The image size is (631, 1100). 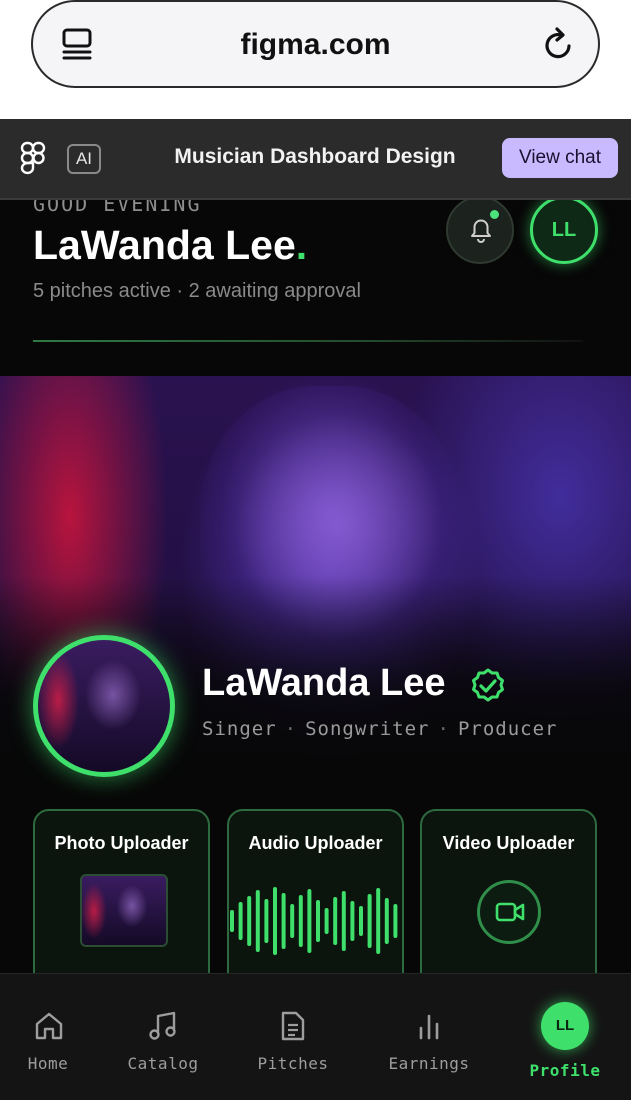 I want to click on notification-dot, so click(x=494, y=214).